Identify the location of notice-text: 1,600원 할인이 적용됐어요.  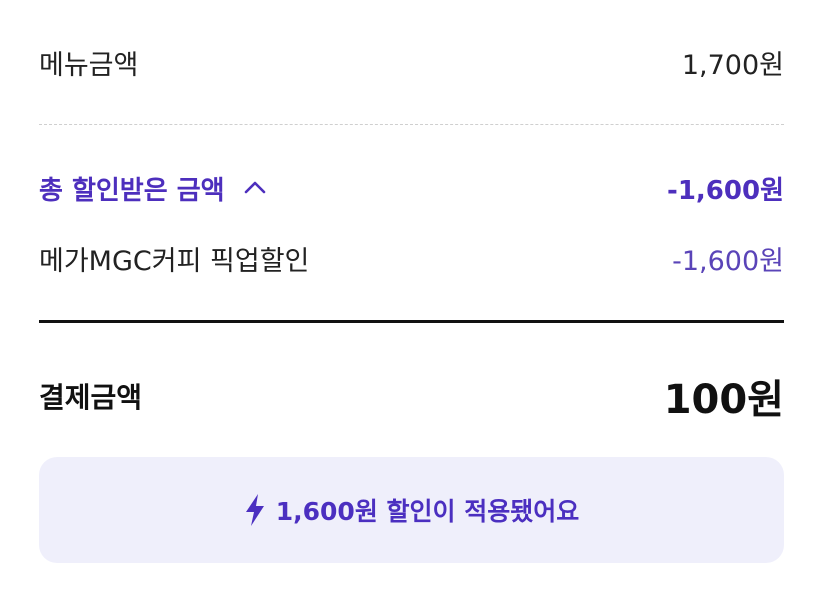
(427, 511).